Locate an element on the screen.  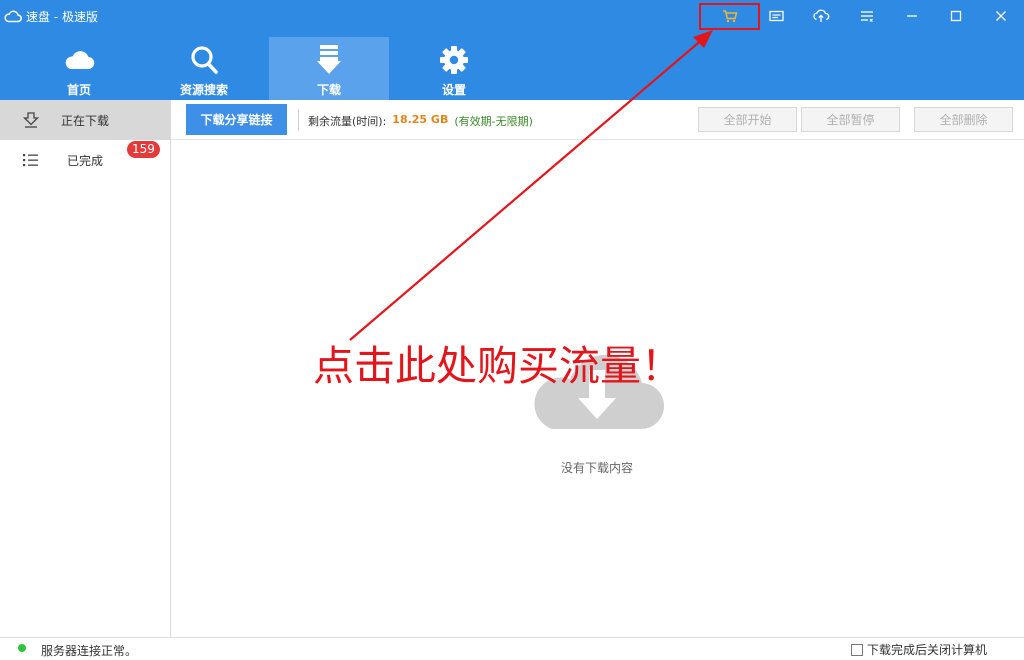
annotation-highlight-box is located at coordinates (729, 16).